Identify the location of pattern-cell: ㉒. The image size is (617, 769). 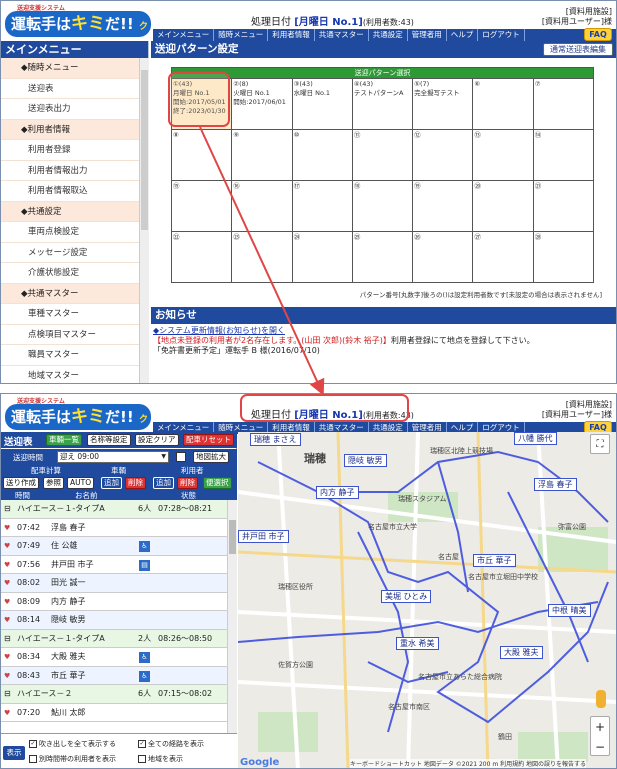
(201, 257).